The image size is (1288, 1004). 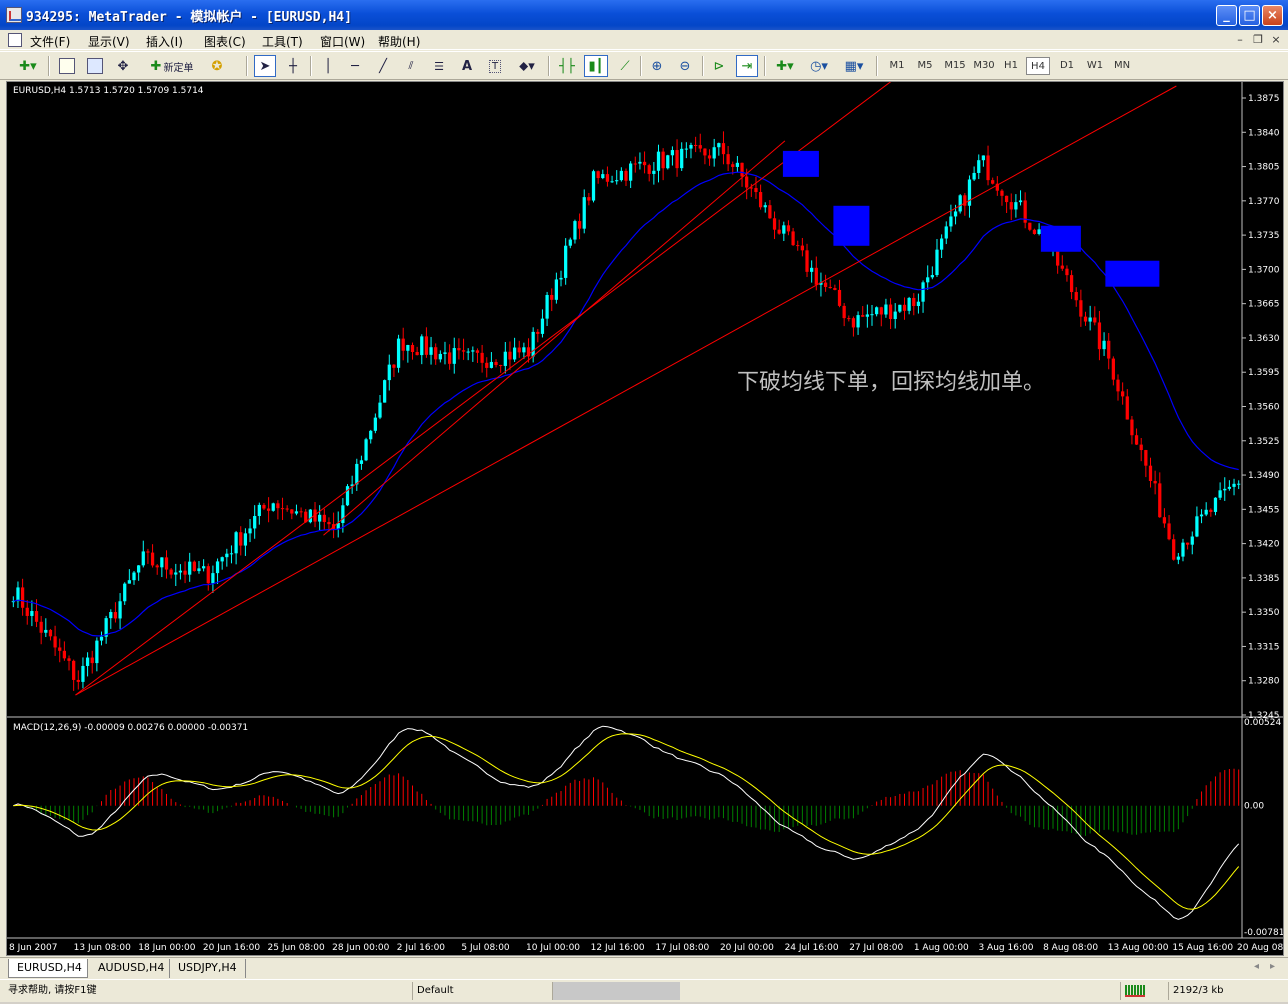 I want to click on tab-eurusd-h4: EURUSD,H4, so click(x=48, y=968).